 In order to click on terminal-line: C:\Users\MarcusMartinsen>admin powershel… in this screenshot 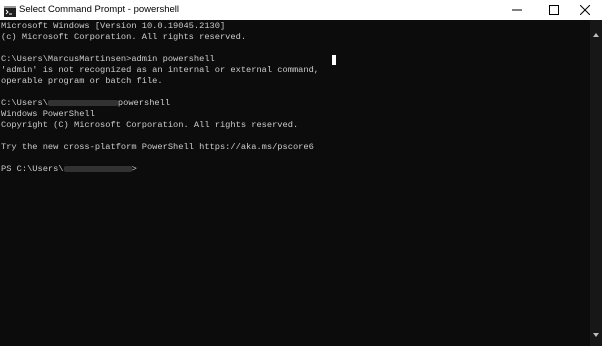, I will do `click(108, 59)`.